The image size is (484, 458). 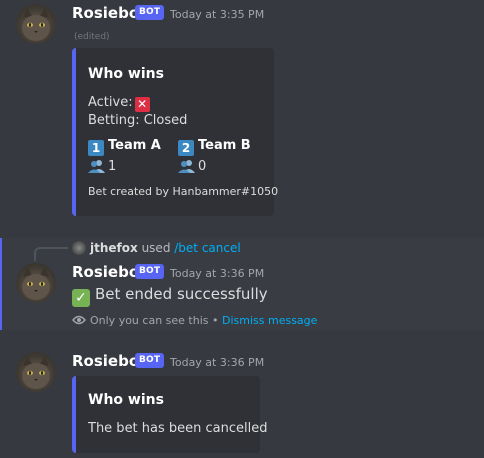 I want to click on reply-connector, so click(x=51, y=254).